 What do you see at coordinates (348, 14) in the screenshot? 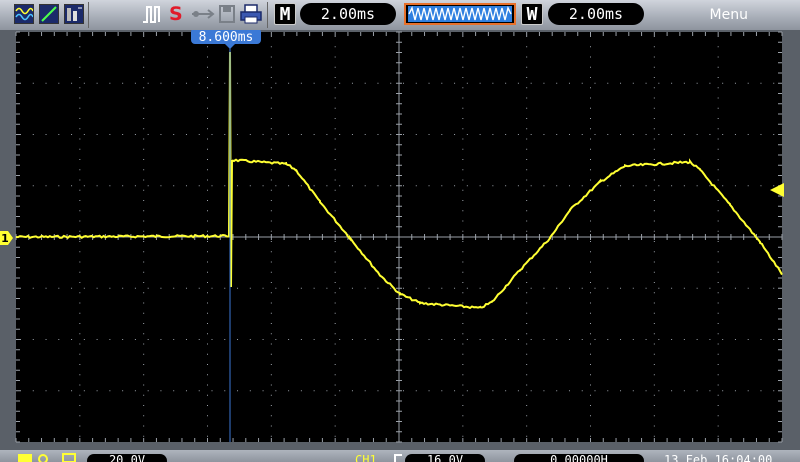
I see `timebase-value: 2.00ms` at bounding box center [348, 14].